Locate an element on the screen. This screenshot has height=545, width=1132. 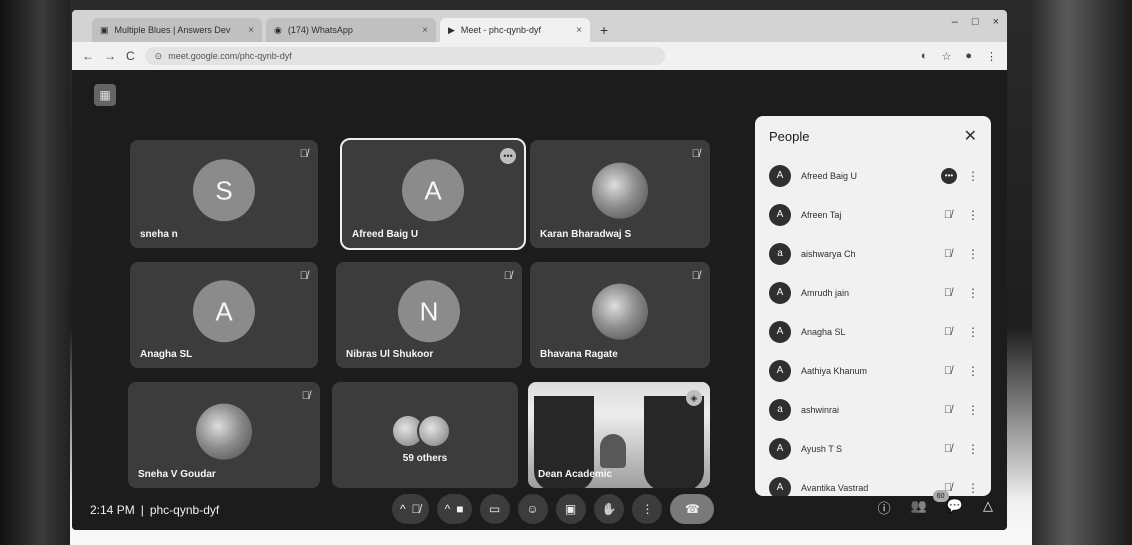
mic-toggle-button: ^ 🎙̸ is located at coordinates (410, 509).